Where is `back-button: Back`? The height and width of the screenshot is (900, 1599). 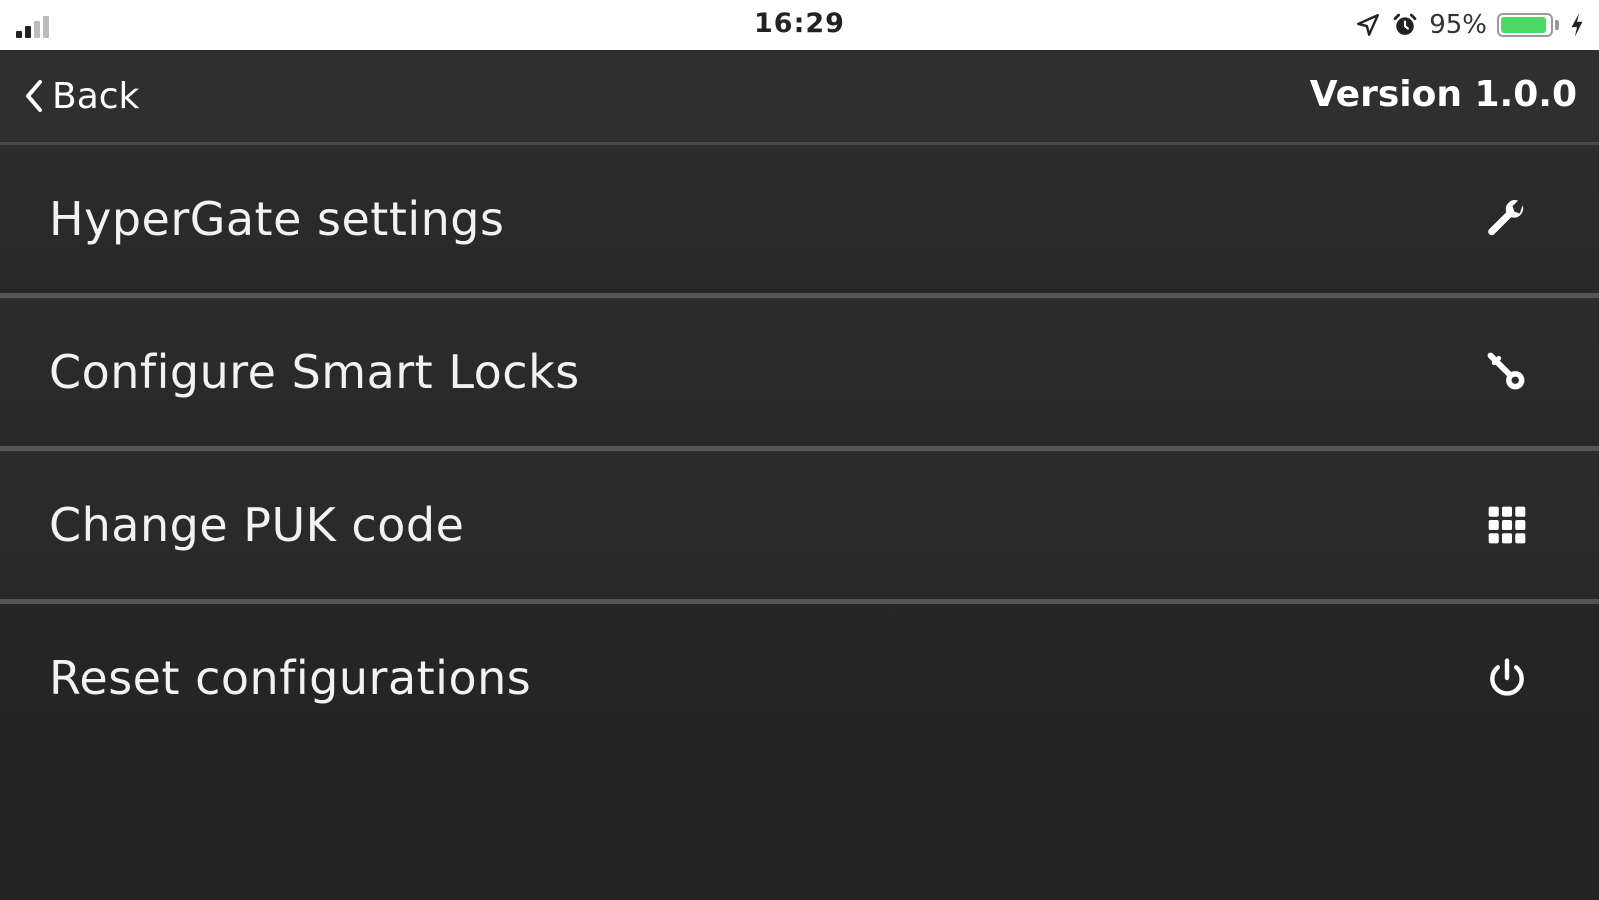
back-button: Back is located at coordinates (80, 96).